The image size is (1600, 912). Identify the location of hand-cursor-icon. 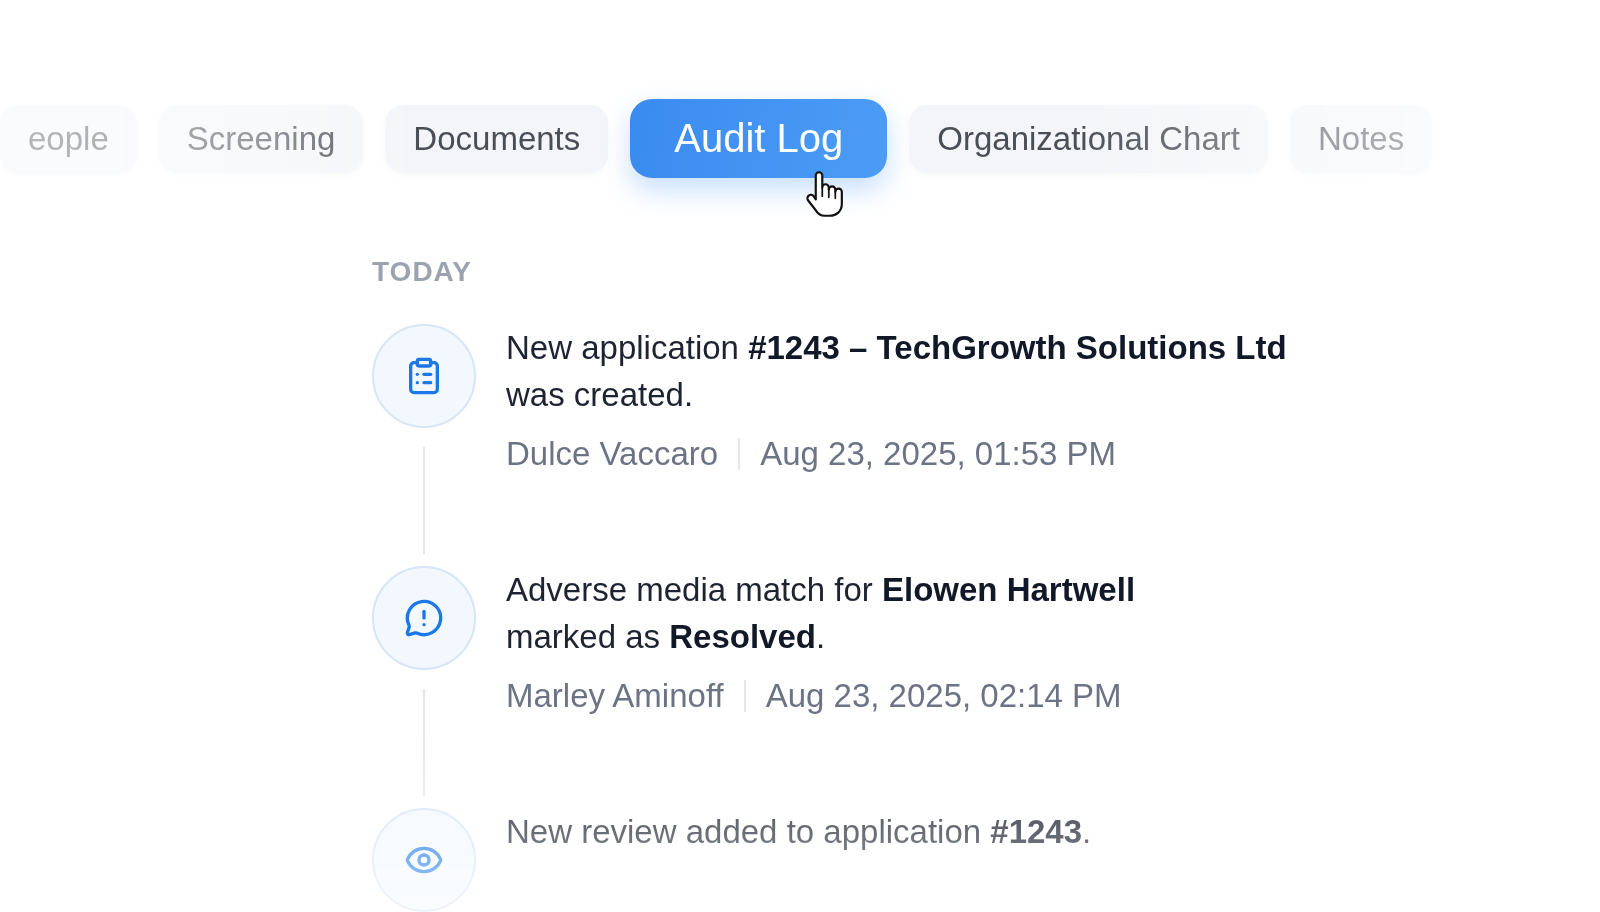
(825, 194).